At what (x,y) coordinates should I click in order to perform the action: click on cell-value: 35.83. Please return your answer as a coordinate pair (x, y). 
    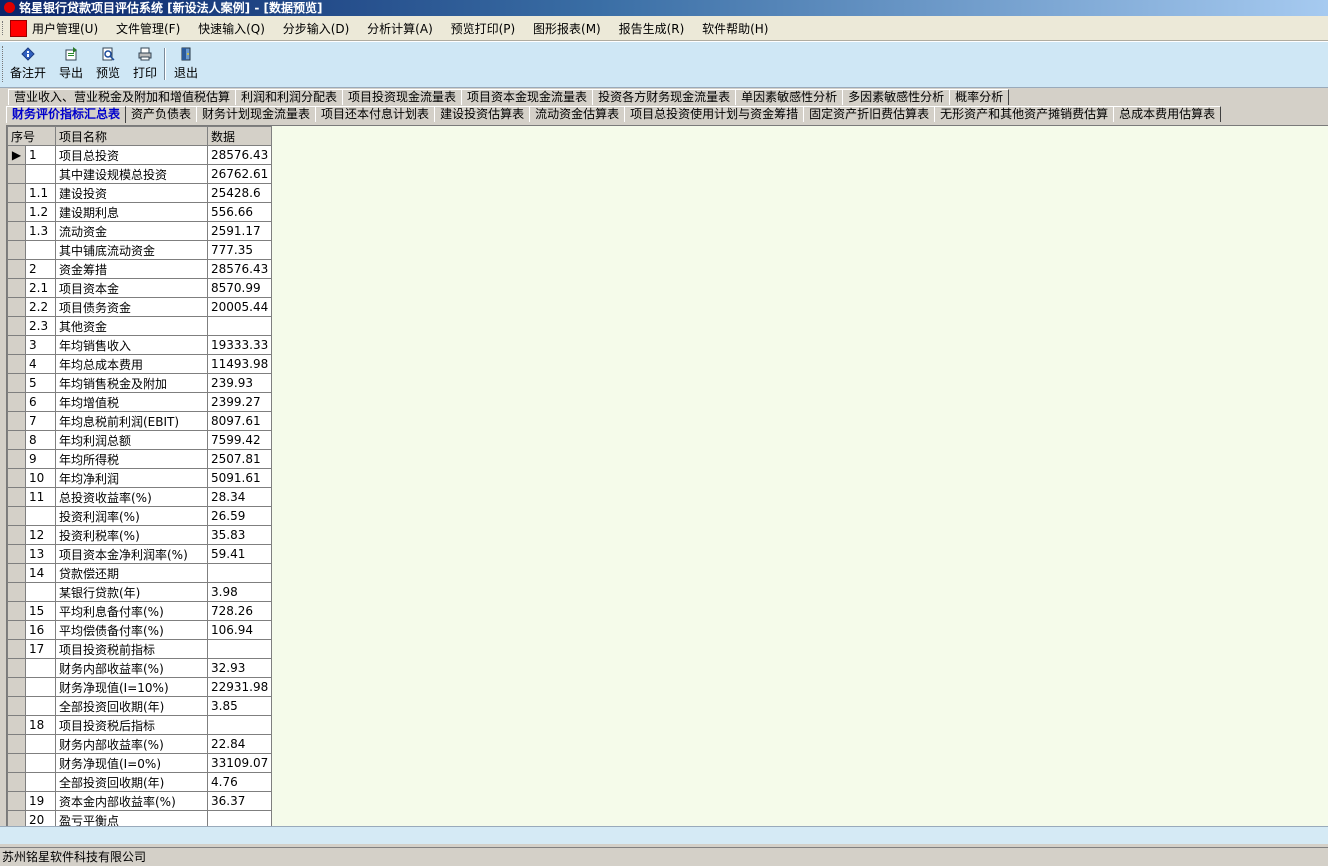
    Looking at the image, I should click on (239, 535).